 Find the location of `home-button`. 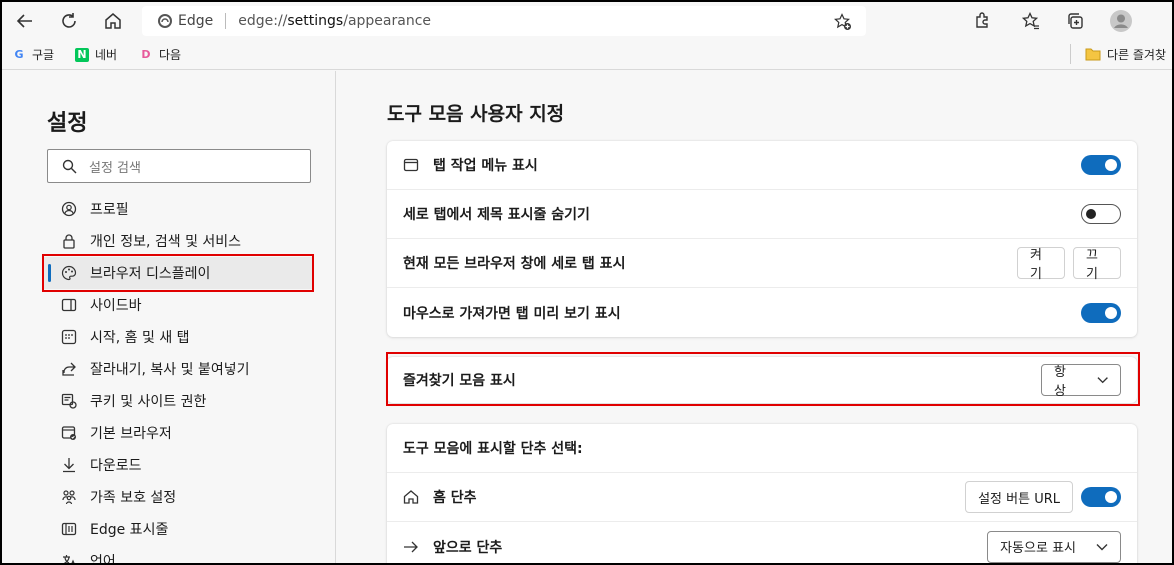

home-button is located at coordinates (113, 21).